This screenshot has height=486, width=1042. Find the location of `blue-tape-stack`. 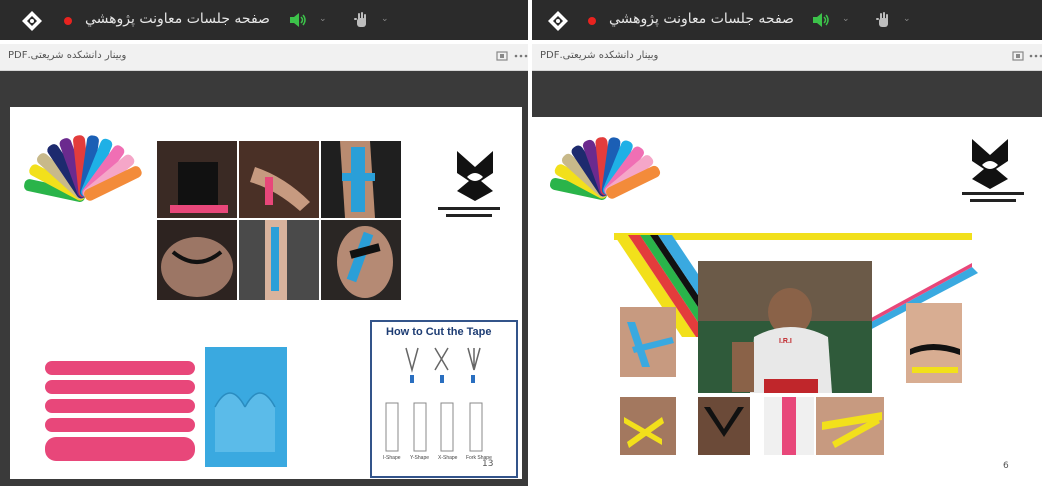

blue-tape-stack is located at coordinates (246, 407).